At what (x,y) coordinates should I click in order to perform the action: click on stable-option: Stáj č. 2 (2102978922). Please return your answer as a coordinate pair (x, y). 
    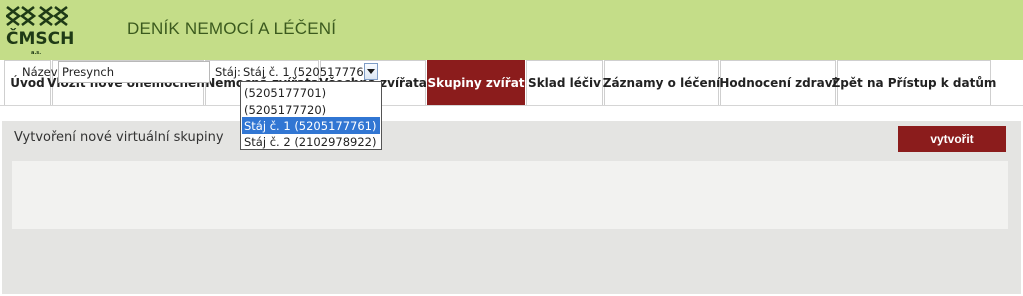
    Looking at the image, I should click on (311, 141).